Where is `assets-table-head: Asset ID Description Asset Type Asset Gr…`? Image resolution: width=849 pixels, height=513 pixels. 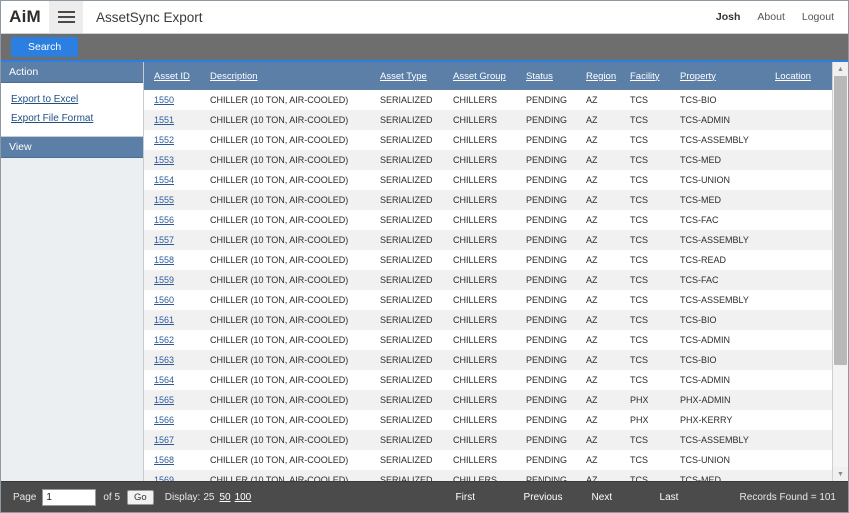
assets-table-head: Asset ID Description Asset Type Asset Gr… is located at coordinates (488, 76).